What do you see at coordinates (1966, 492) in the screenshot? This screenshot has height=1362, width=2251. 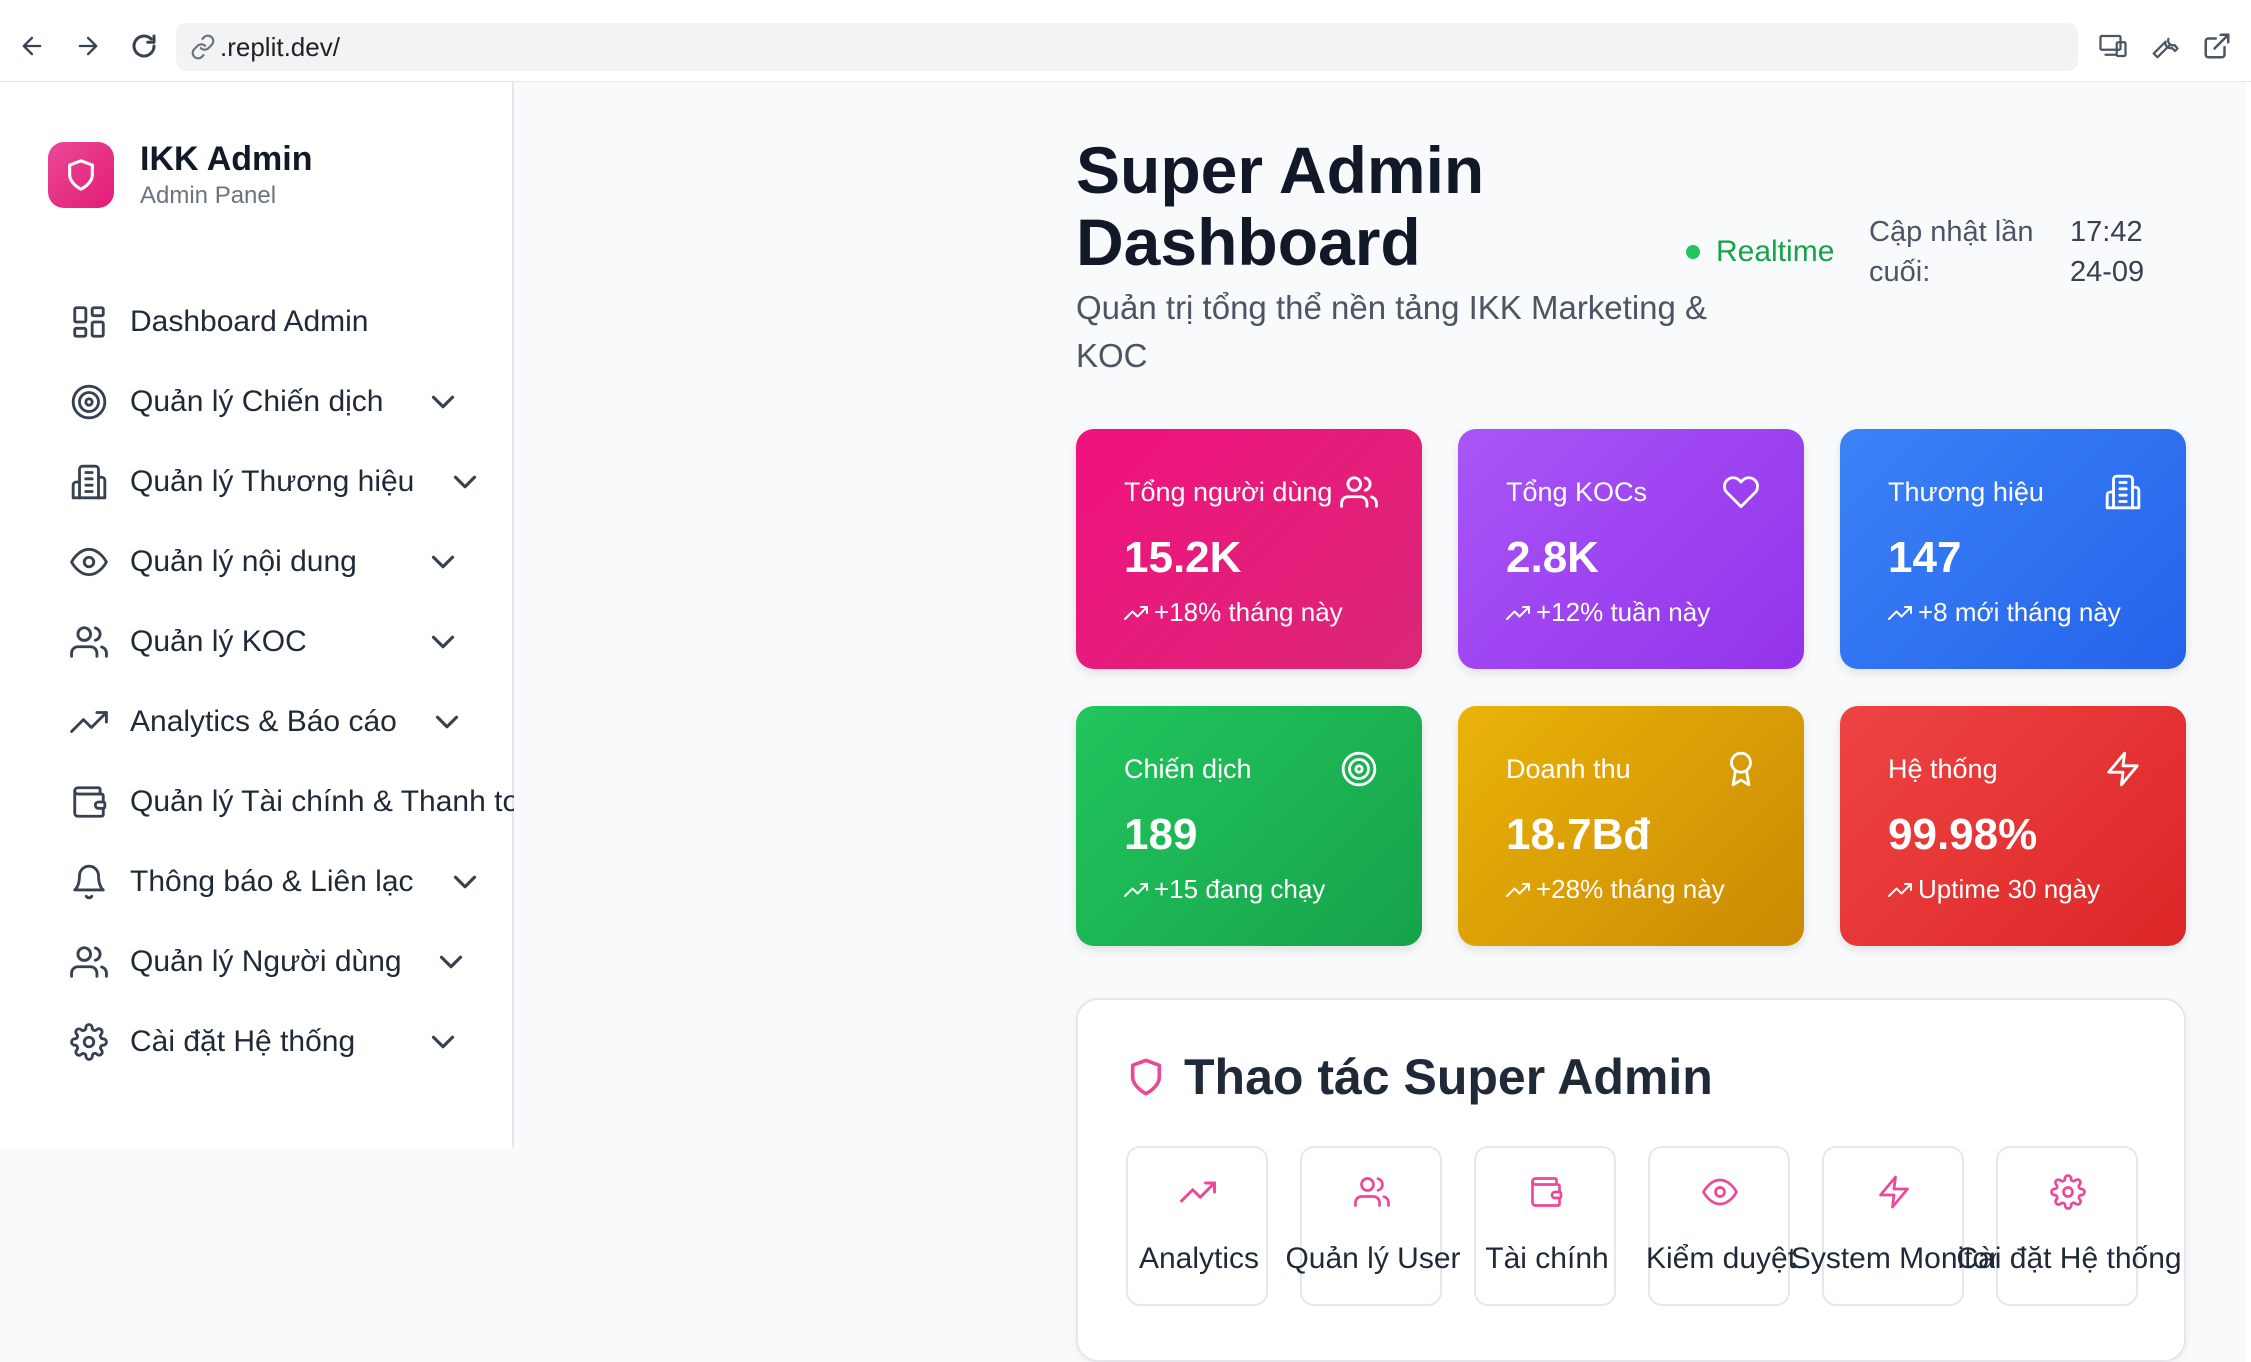 I see `stat-label: Thương hiệu` at bounding box center [1966, 492].